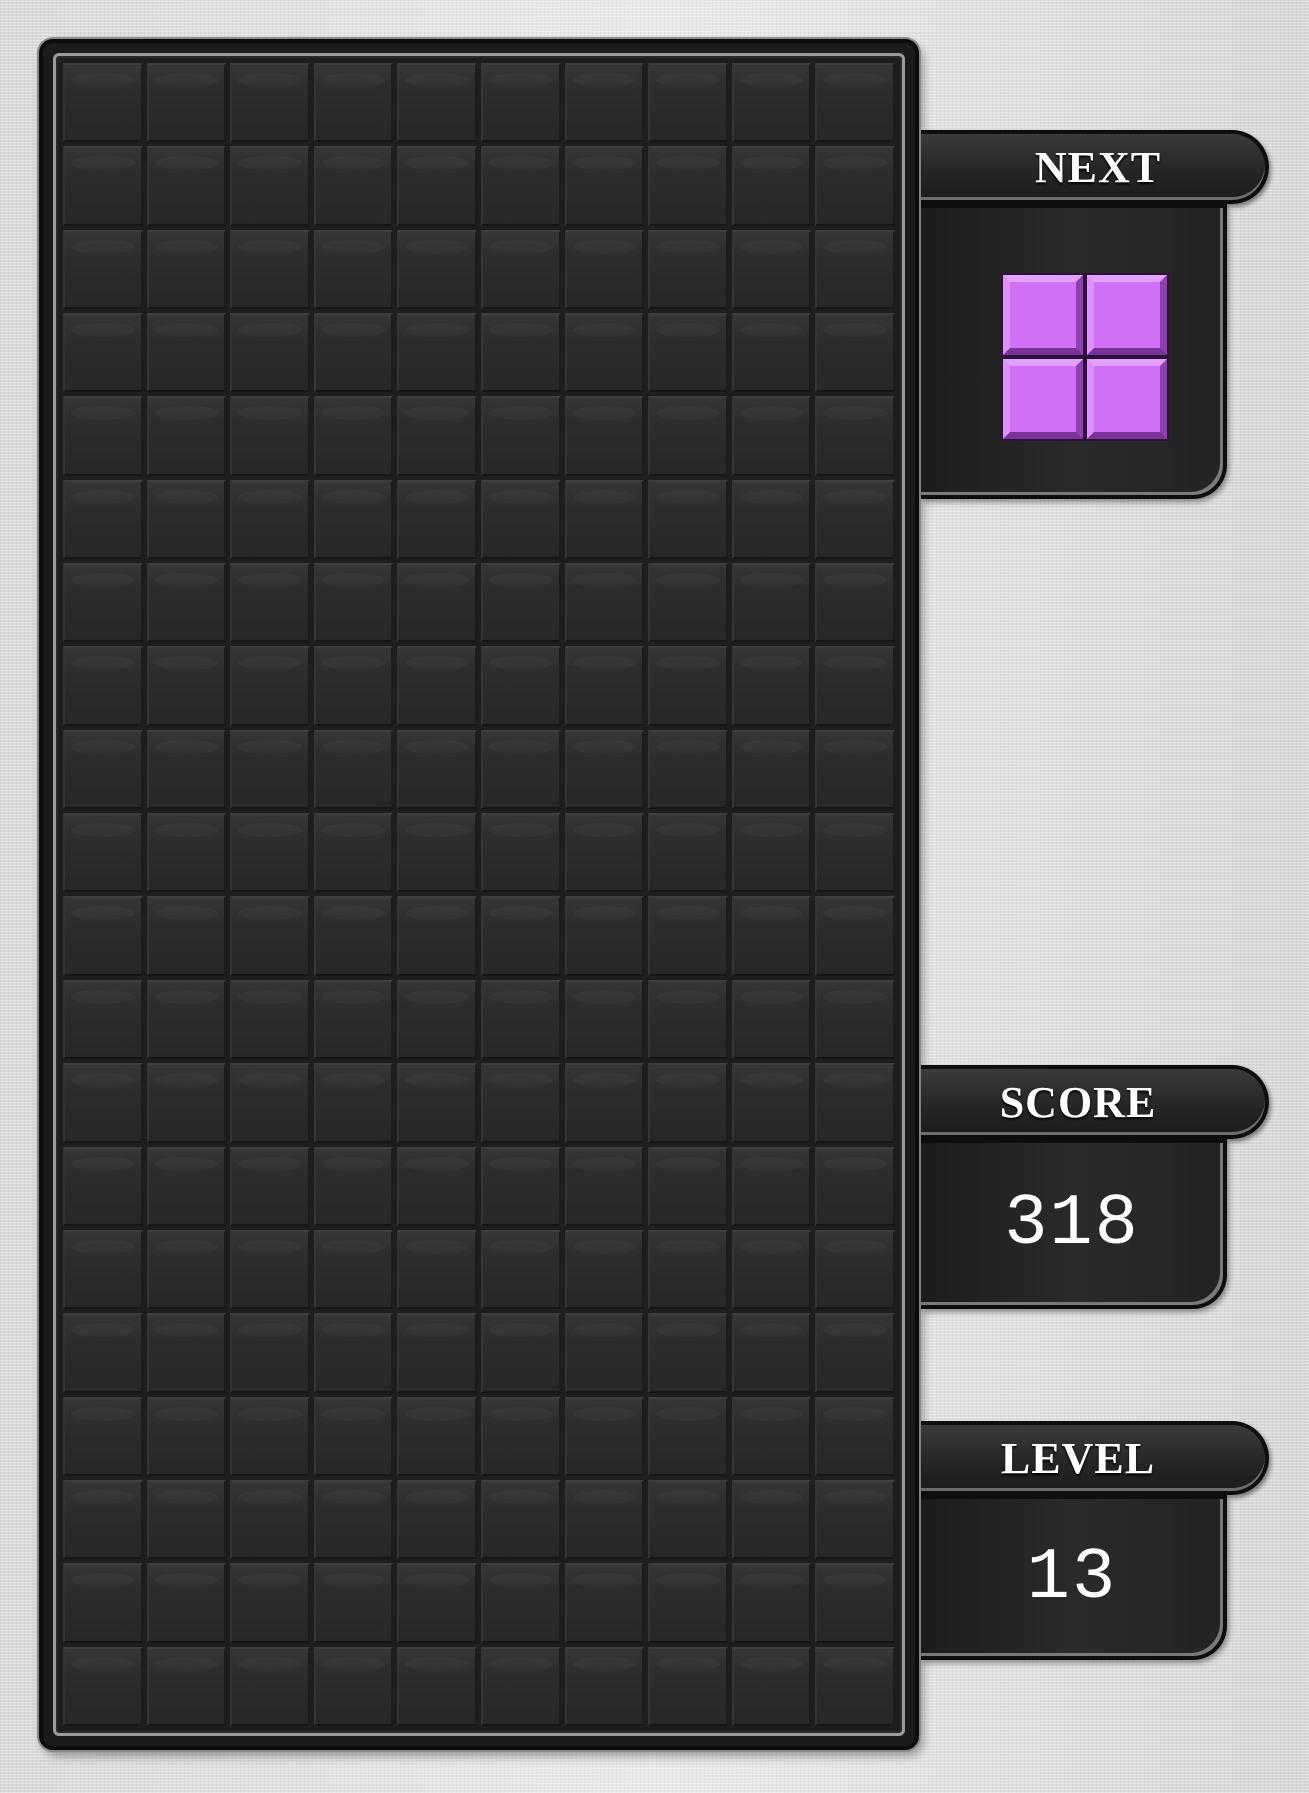  I want to click on score-value: 318, so click(1072, 1224).